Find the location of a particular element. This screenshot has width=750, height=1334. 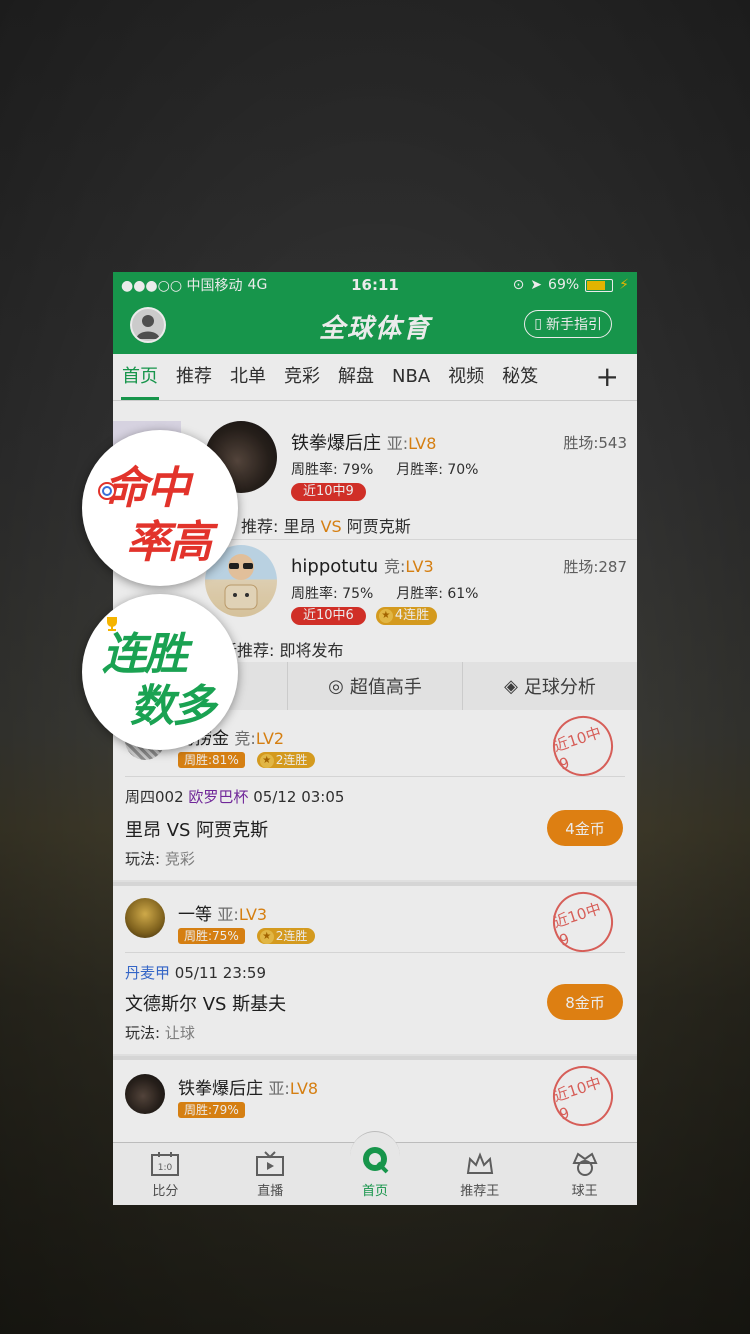

top-tabs: 首页 推荐 北单 竞彩 解盘 NBA 视频 秘笈 + is located at coordinates (375, 377).